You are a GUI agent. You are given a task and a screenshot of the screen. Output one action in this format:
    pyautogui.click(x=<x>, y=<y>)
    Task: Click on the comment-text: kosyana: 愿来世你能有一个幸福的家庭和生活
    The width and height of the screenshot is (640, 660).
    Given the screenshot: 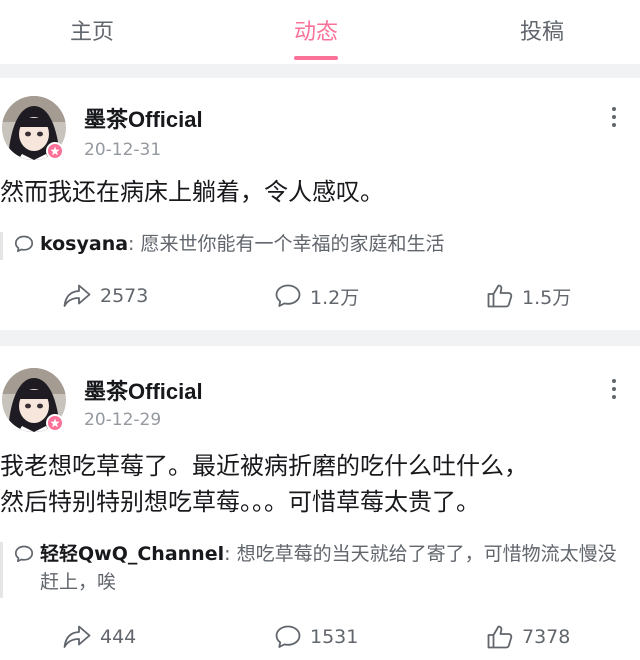 What is the action you would take?
    pyautogui.click(x=337, y=244)
    